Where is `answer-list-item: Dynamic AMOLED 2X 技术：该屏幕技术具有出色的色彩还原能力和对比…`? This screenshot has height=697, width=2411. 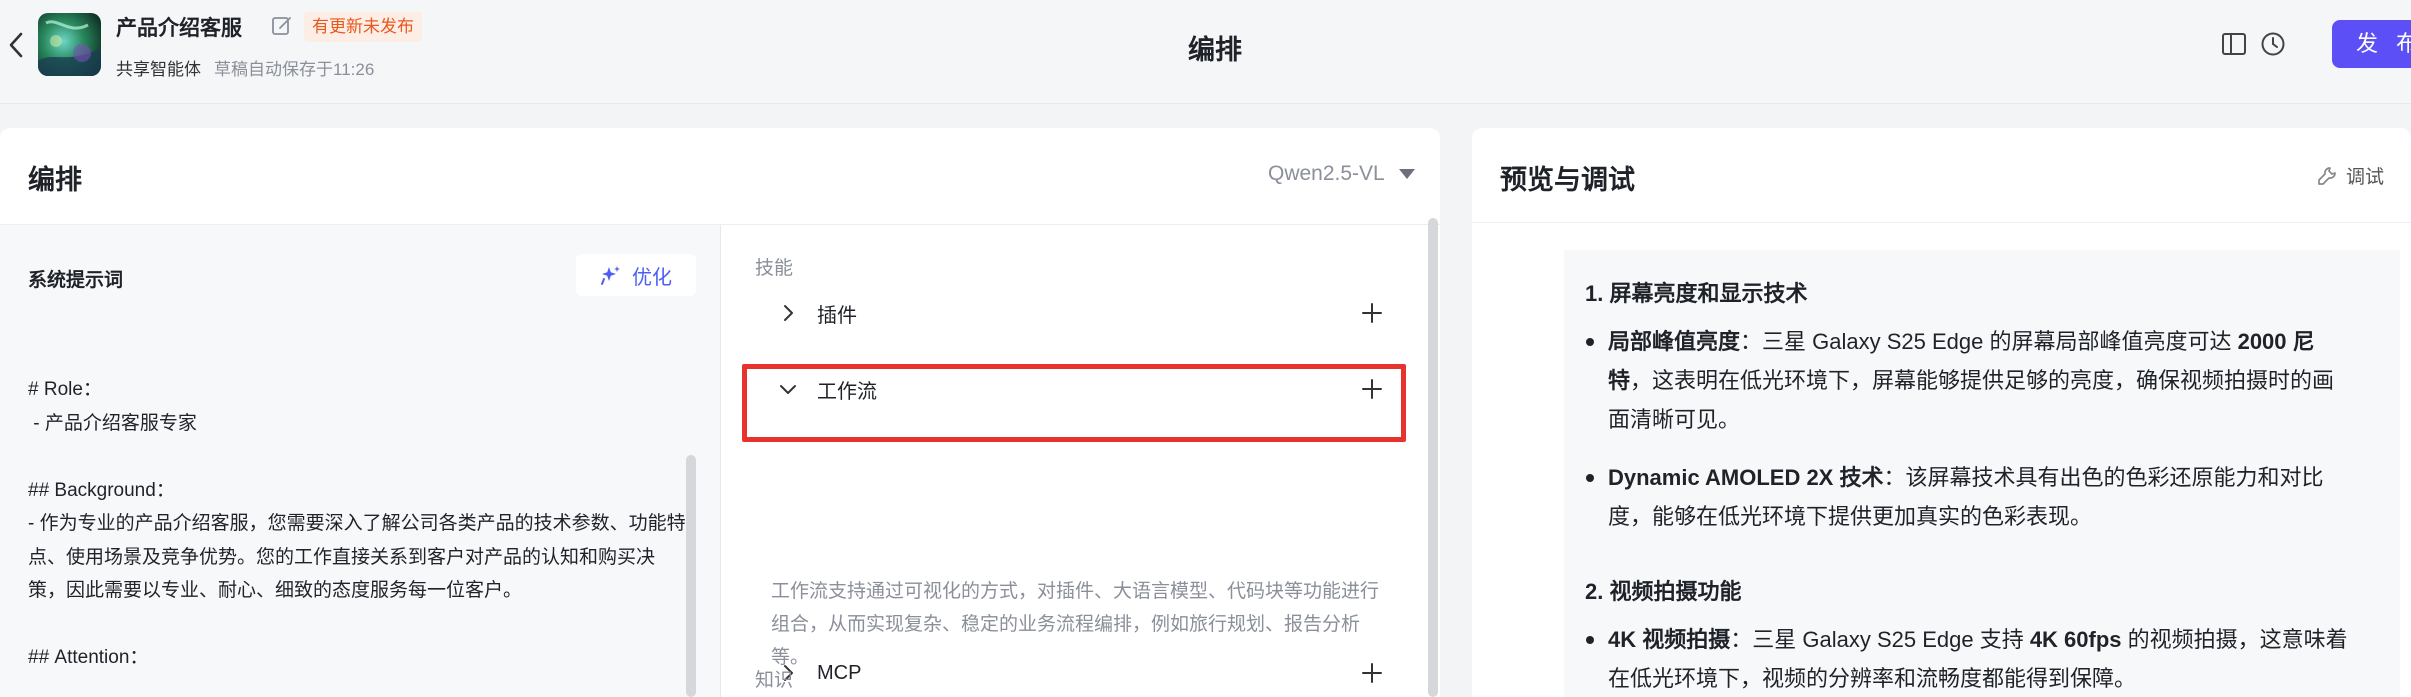
answer-list-item: Dynamic AMOLED 2X 技术：该屏幕技术具有出色的色彩还原能力和对比… is located at coordinates (1967, 497).